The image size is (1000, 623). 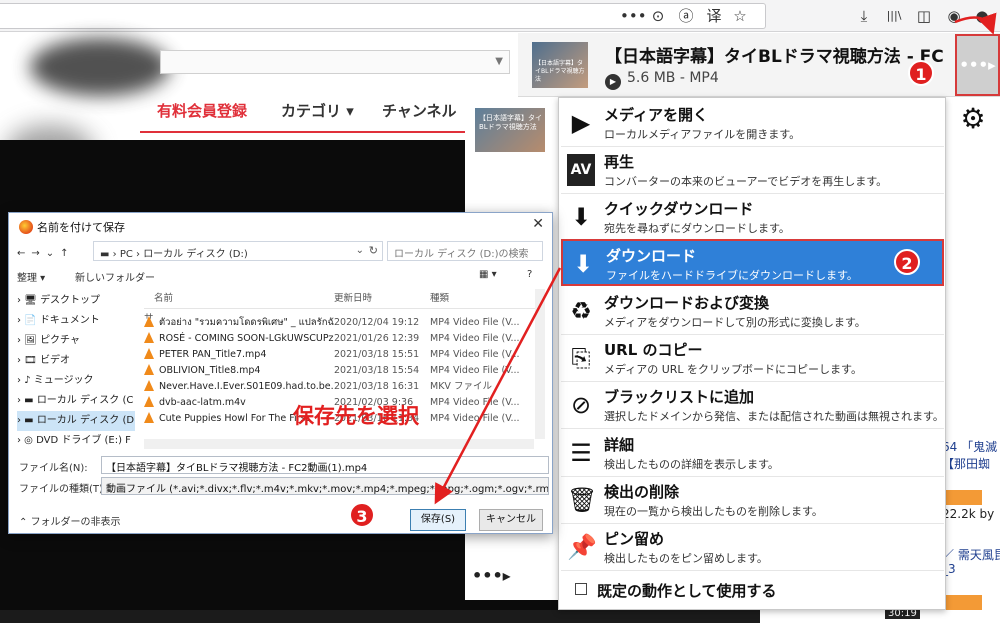 What do you see at coordinates (975, 23) in the screenshot?
I see `arrow-to-menu-button` at bounding box center [975, 23].